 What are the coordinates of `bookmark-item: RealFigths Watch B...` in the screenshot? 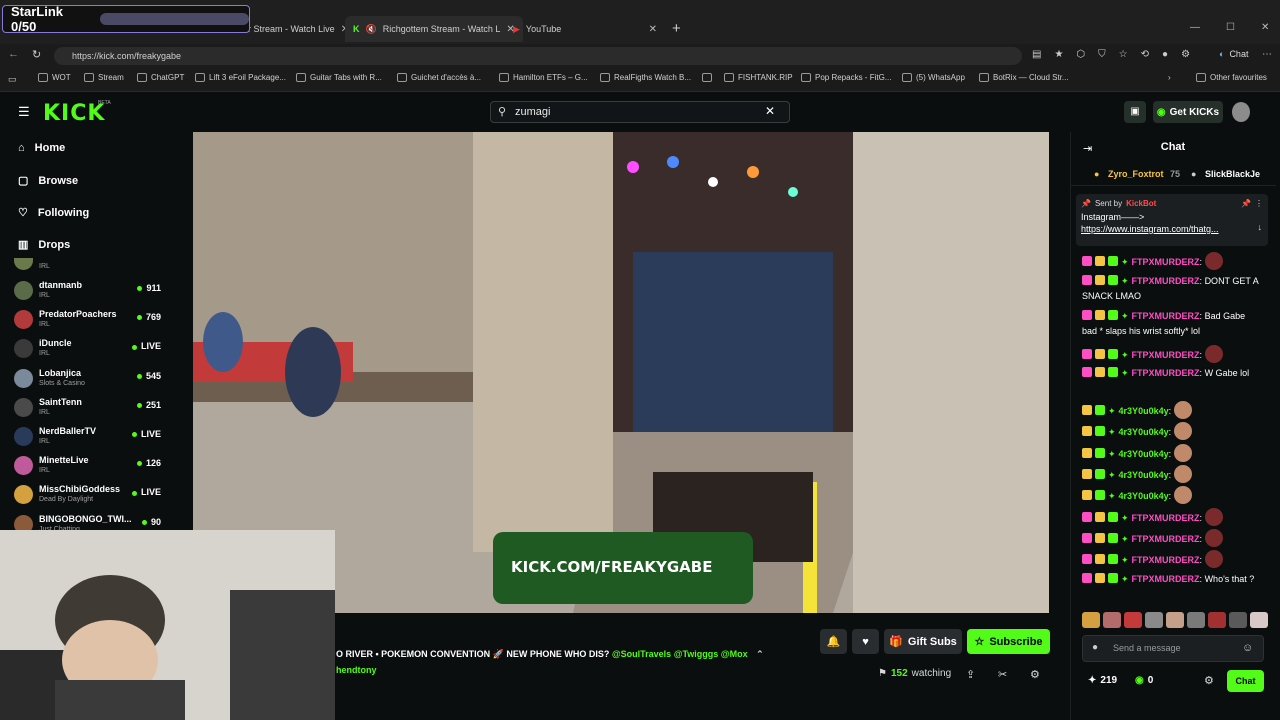 It's located at (645, 77).